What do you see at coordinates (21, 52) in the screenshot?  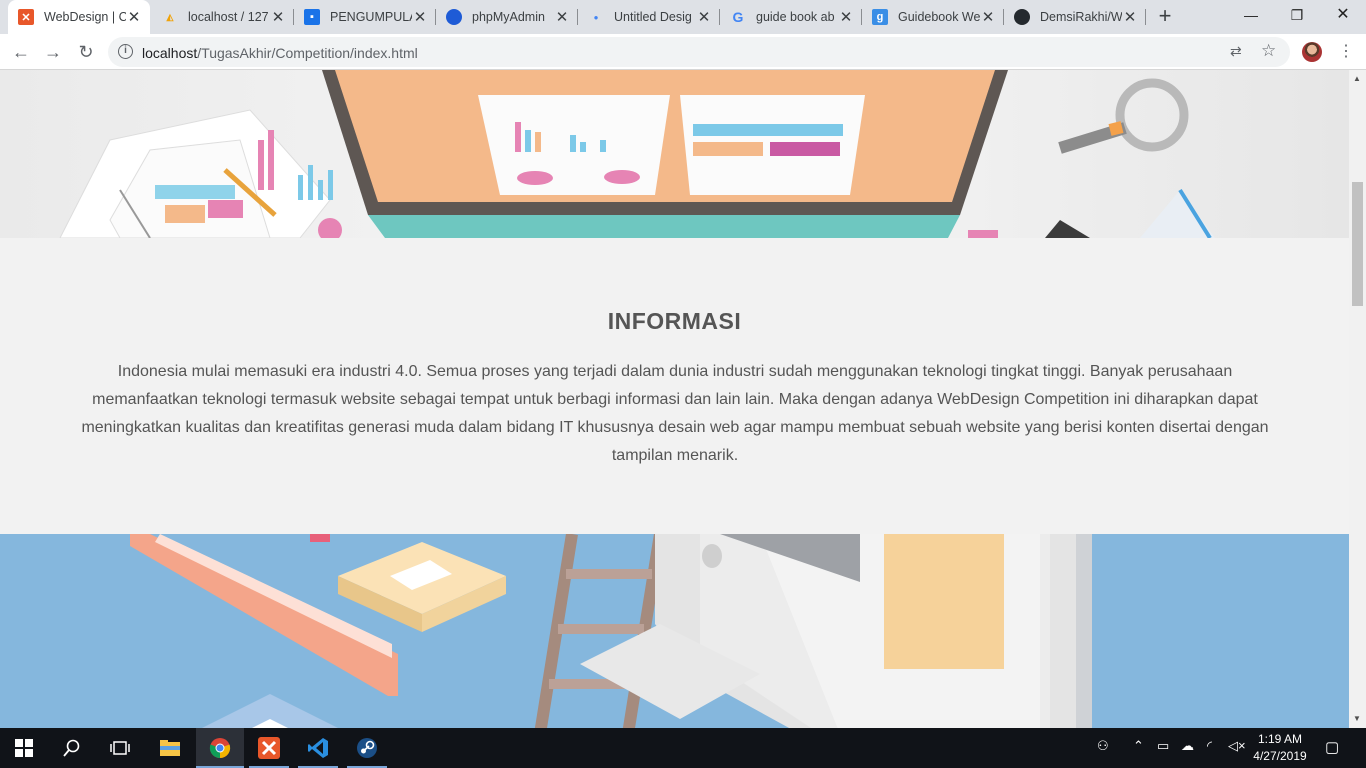 I see `back-button: ←` at bounding box center [21, 52].